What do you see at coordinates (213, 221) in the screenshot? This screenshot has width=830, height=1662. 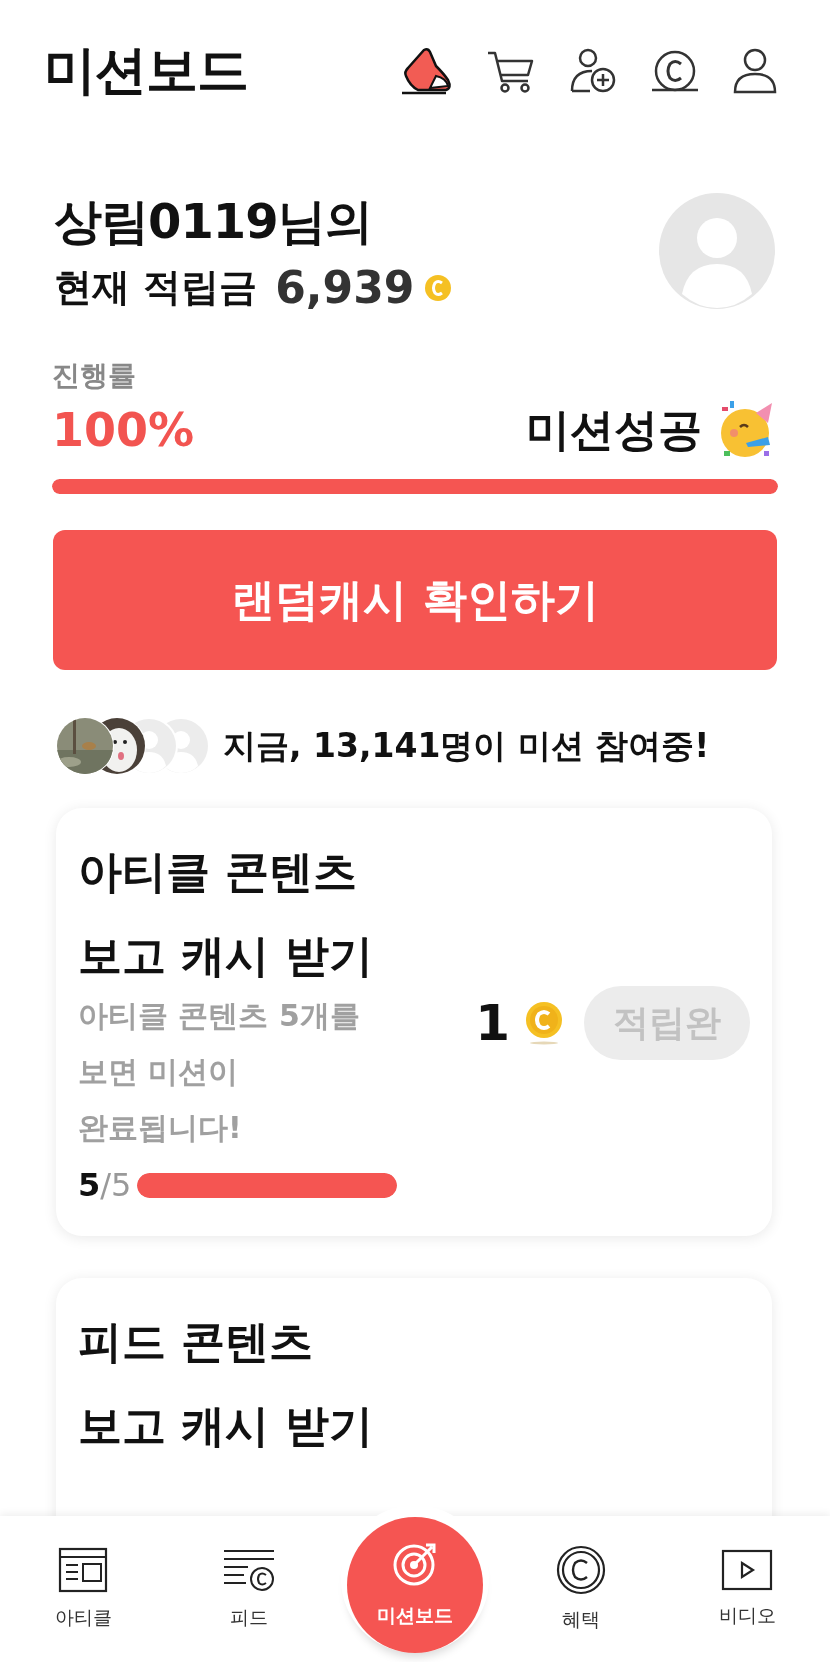 I see `user-greeting: 상림0119님의` at bounding box center [213, 221].